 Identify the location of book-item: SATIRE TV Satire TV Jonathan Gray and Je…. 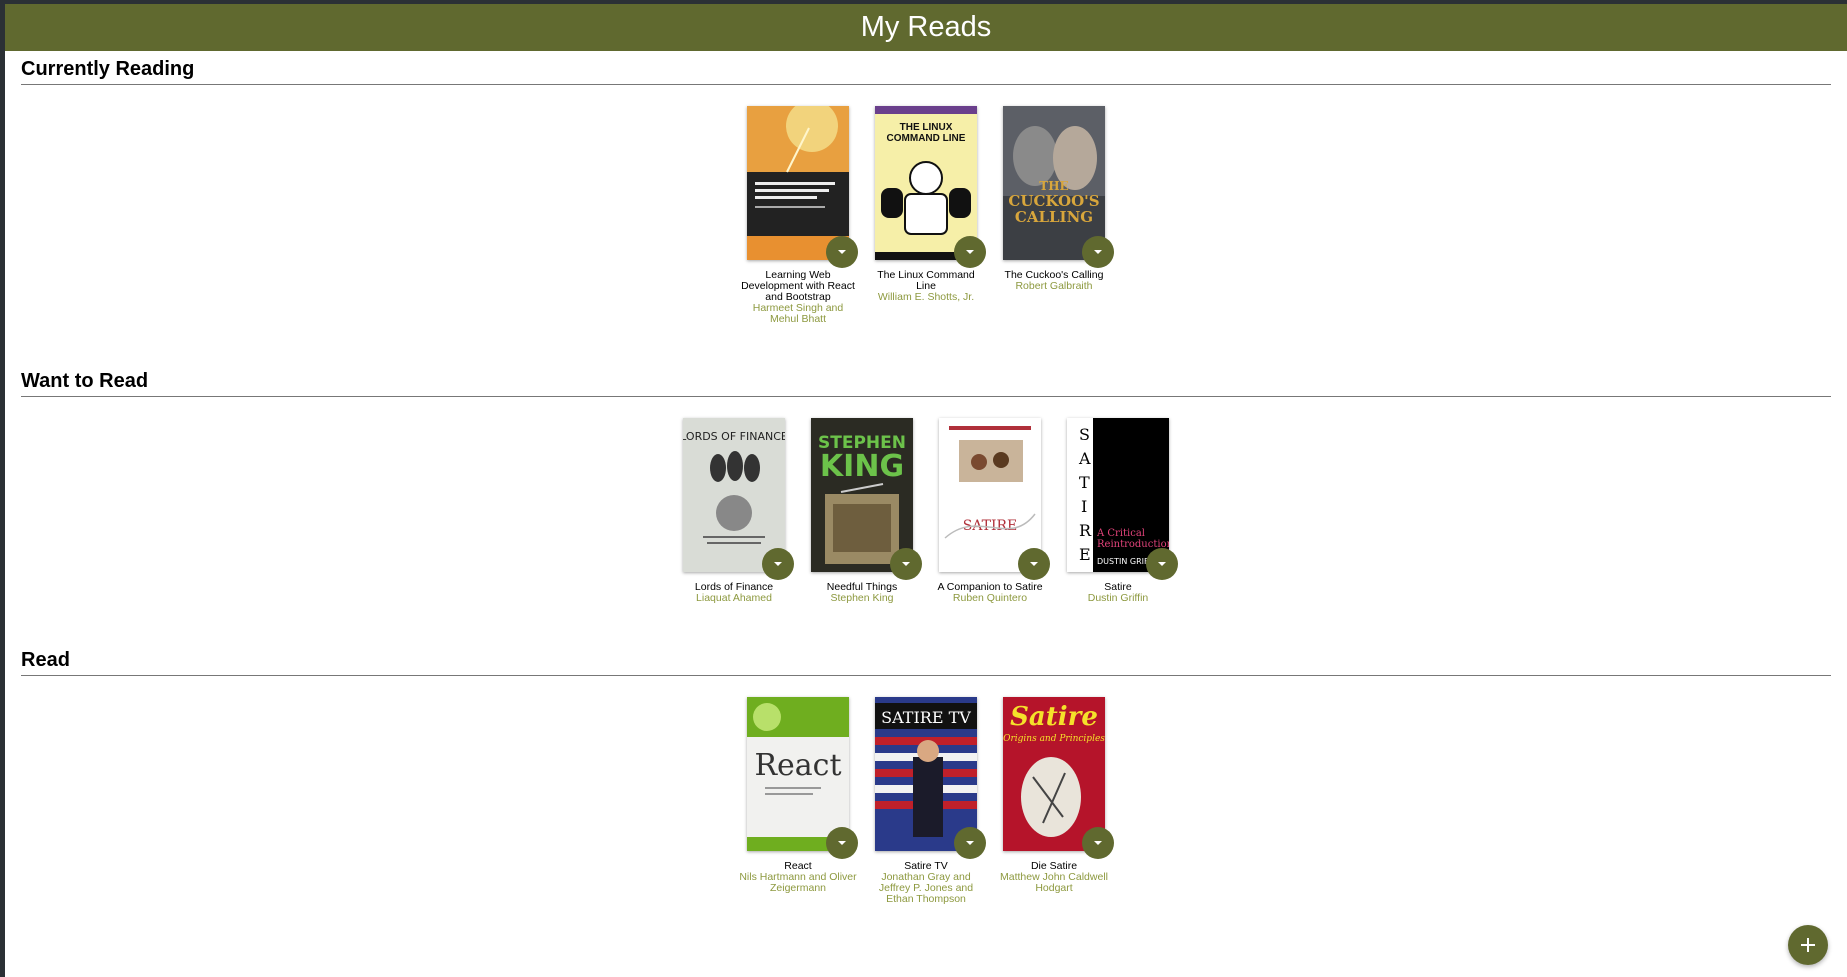
(930, 801).